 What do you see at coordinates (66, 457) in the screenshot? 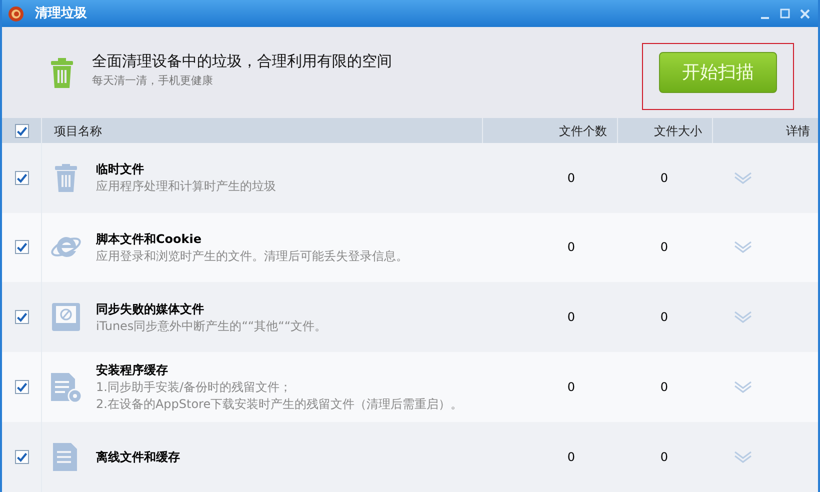
I see `document-icon` at bounding box center [66, 457].